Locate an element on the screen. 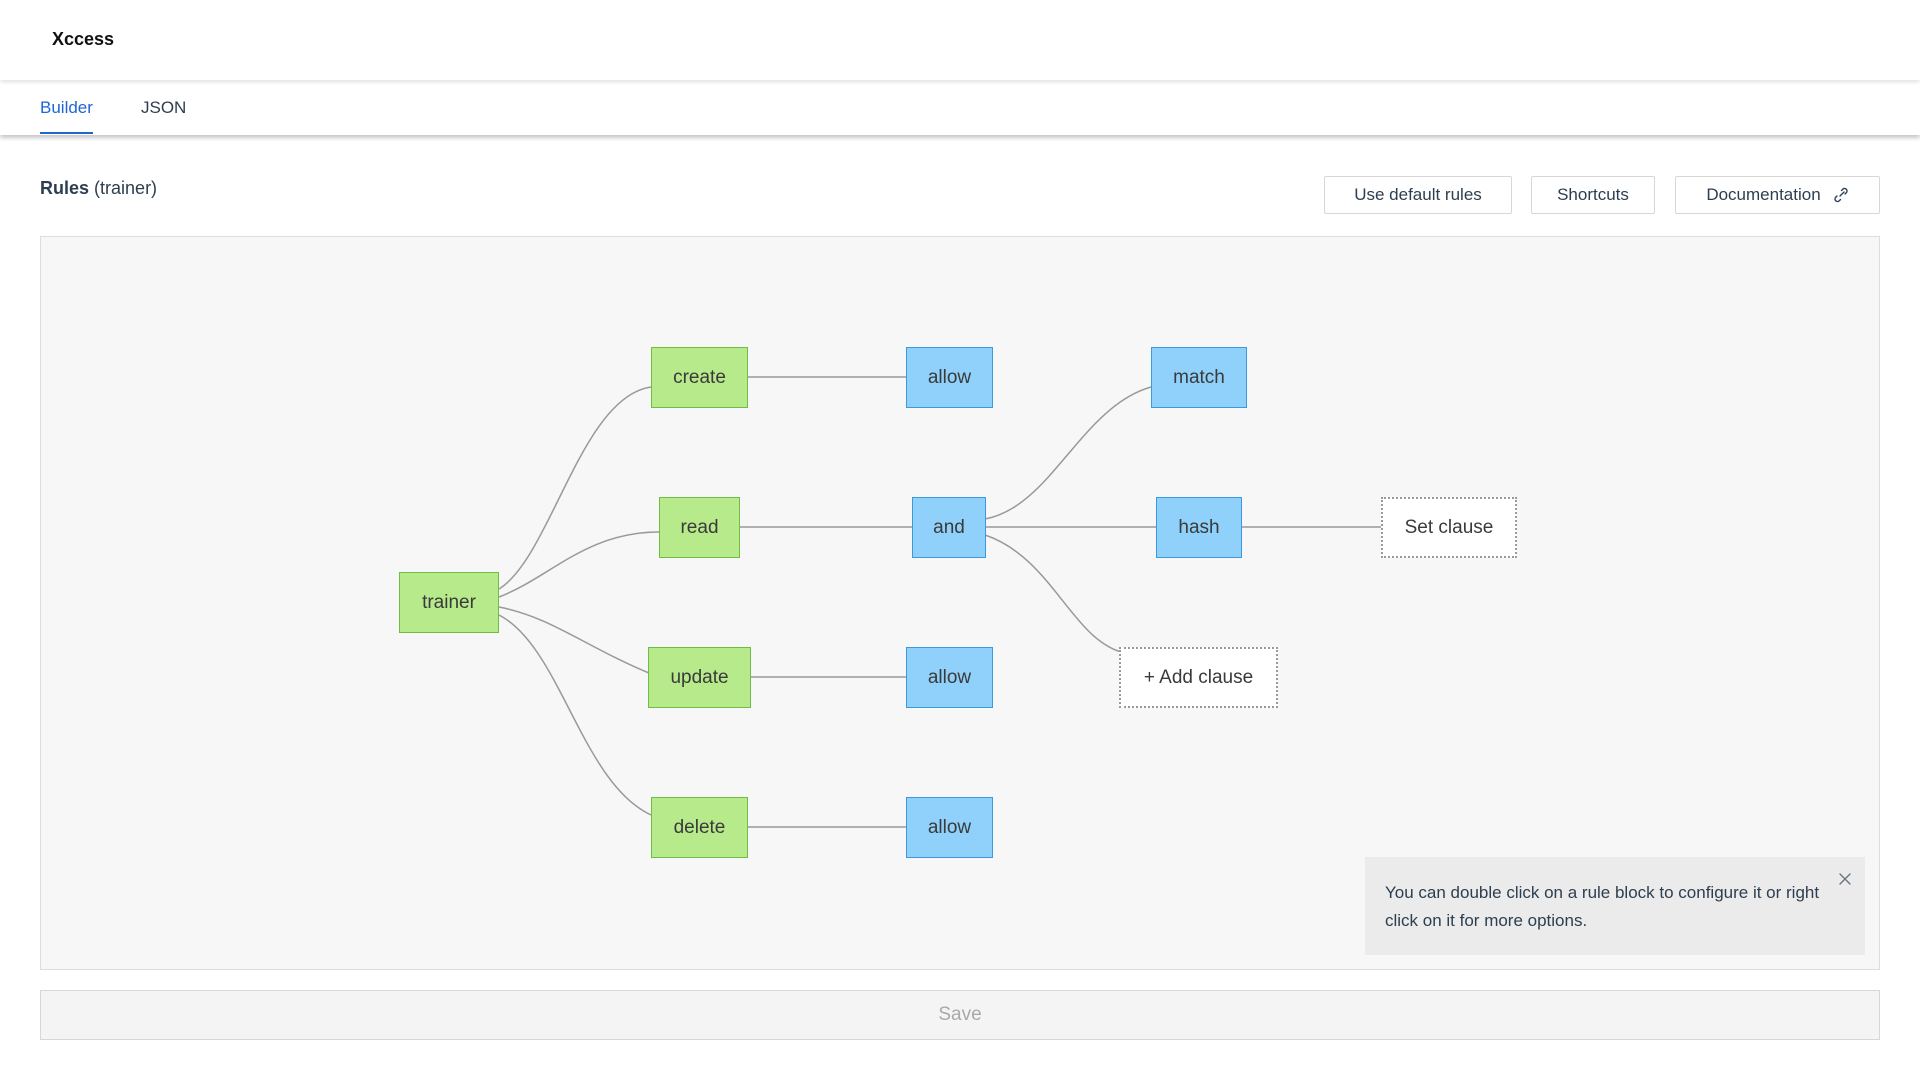 The image size is (1920, 1080). rule-node-hash: hash is located at coordinates (1199, 527).